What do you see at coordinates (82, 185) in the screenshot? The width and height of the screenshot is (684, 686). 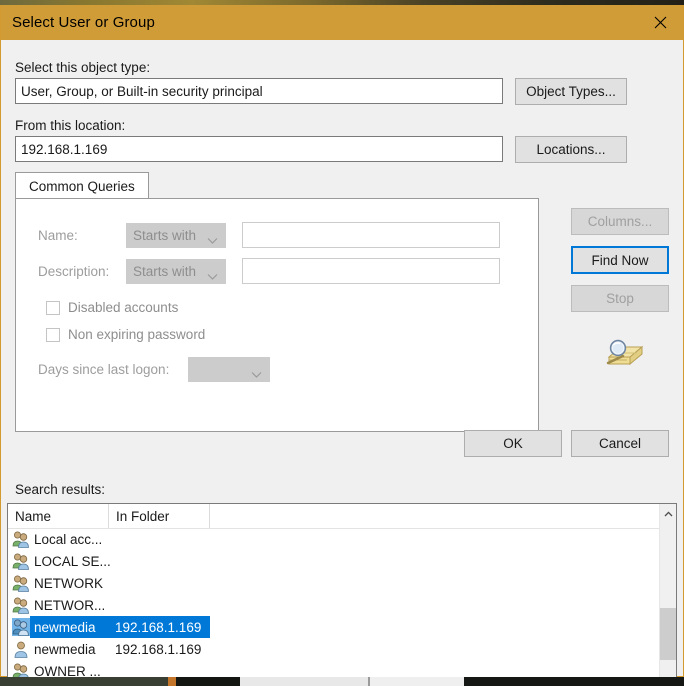 I see `tab-common-queries: Common Queries` at bounding box center [82, 185].